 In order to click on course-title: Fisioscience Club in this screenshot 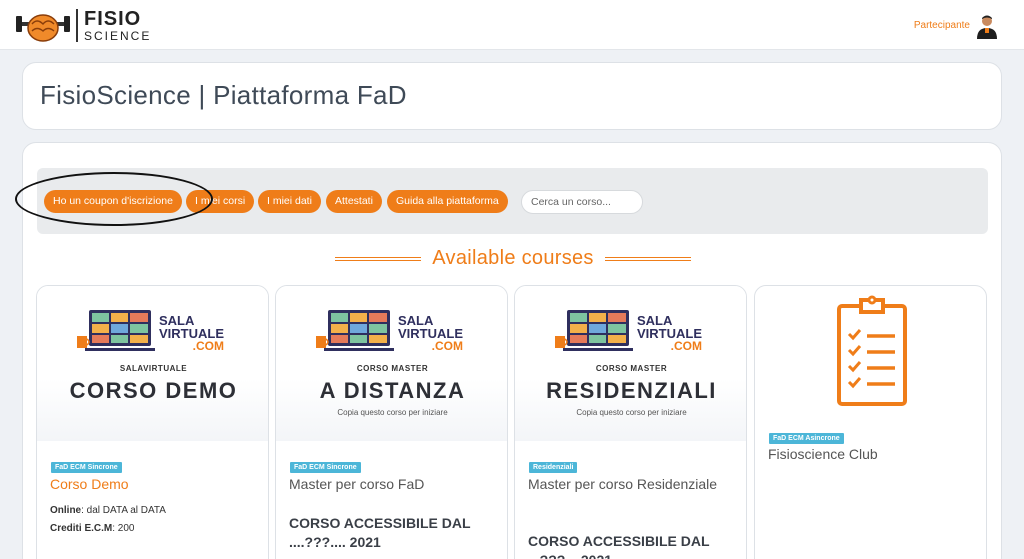, I will do `click(870, 454)`.